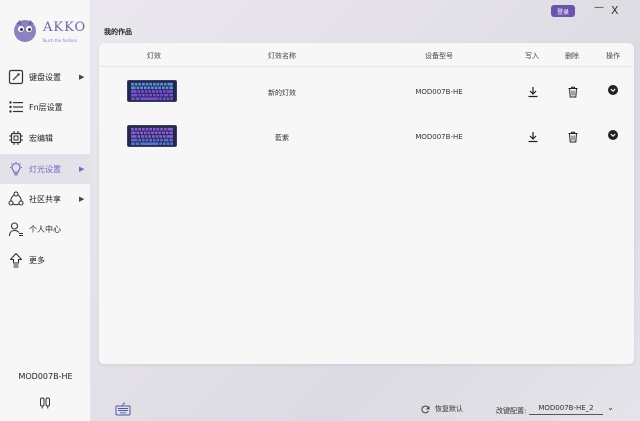  I want to click on sidebar-item-fn-layer: Fn层设置, so click(45, 107).